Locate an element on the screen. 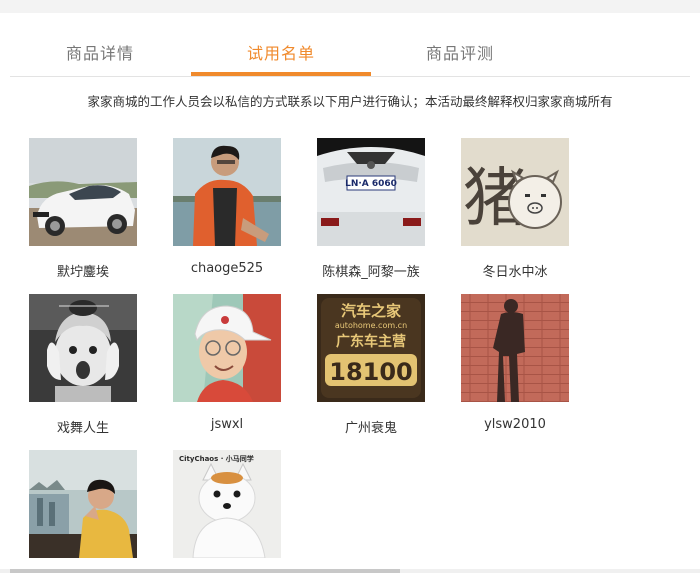 This screenshot has height=573, width=700. user-name: 广州衰鬼 is located at coordinates (371, 426).